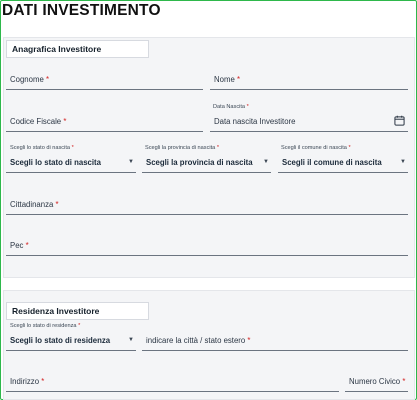 The width and height of the screenshot is (417, 400). Describe the element at coordinates (42, 148) in the screenshot. I see `stato-nascita-label: Scegli lo stato di nascita *` at that location.